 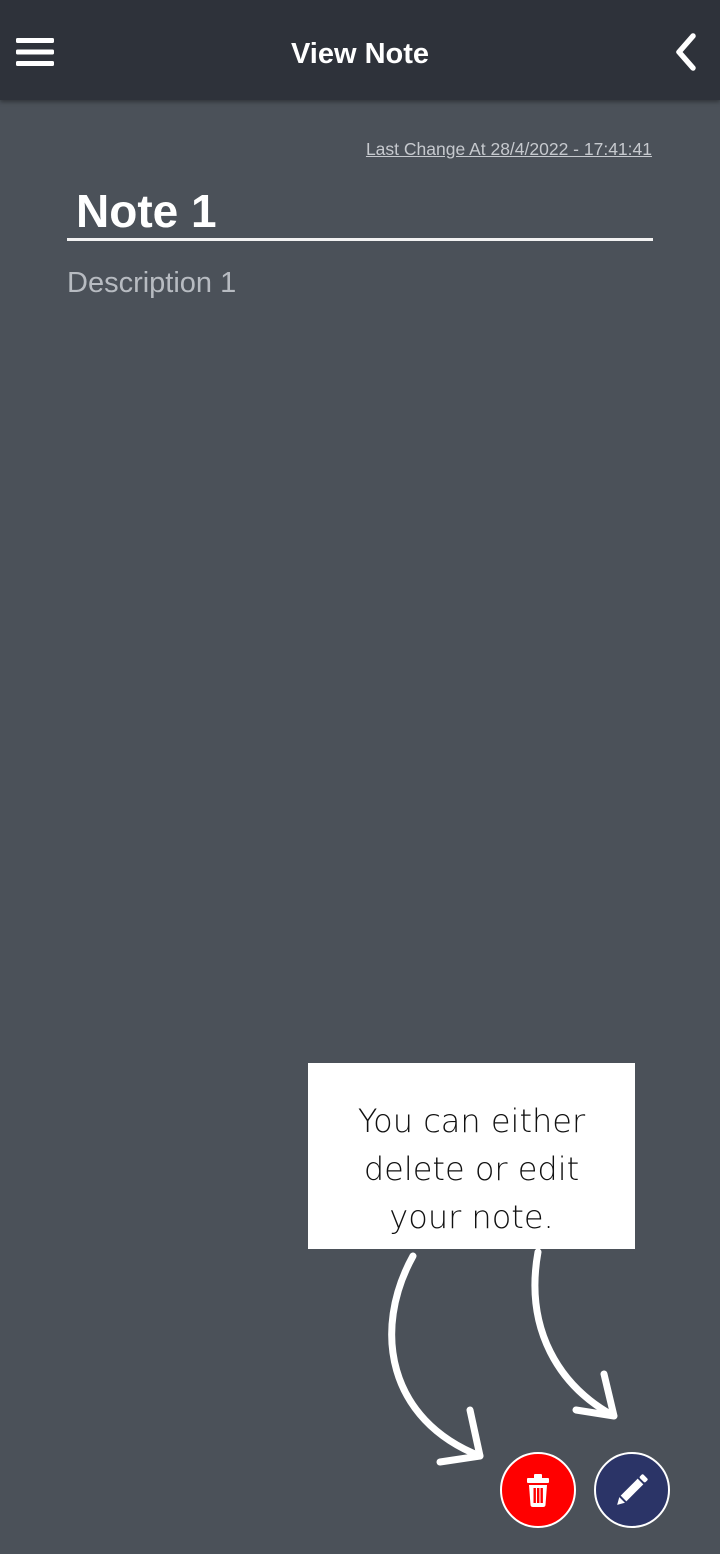 What do you see at coordinates (573, 1333) in the screenshot?
I see `arrow-to-edit` at bounding box center [573, 1333].